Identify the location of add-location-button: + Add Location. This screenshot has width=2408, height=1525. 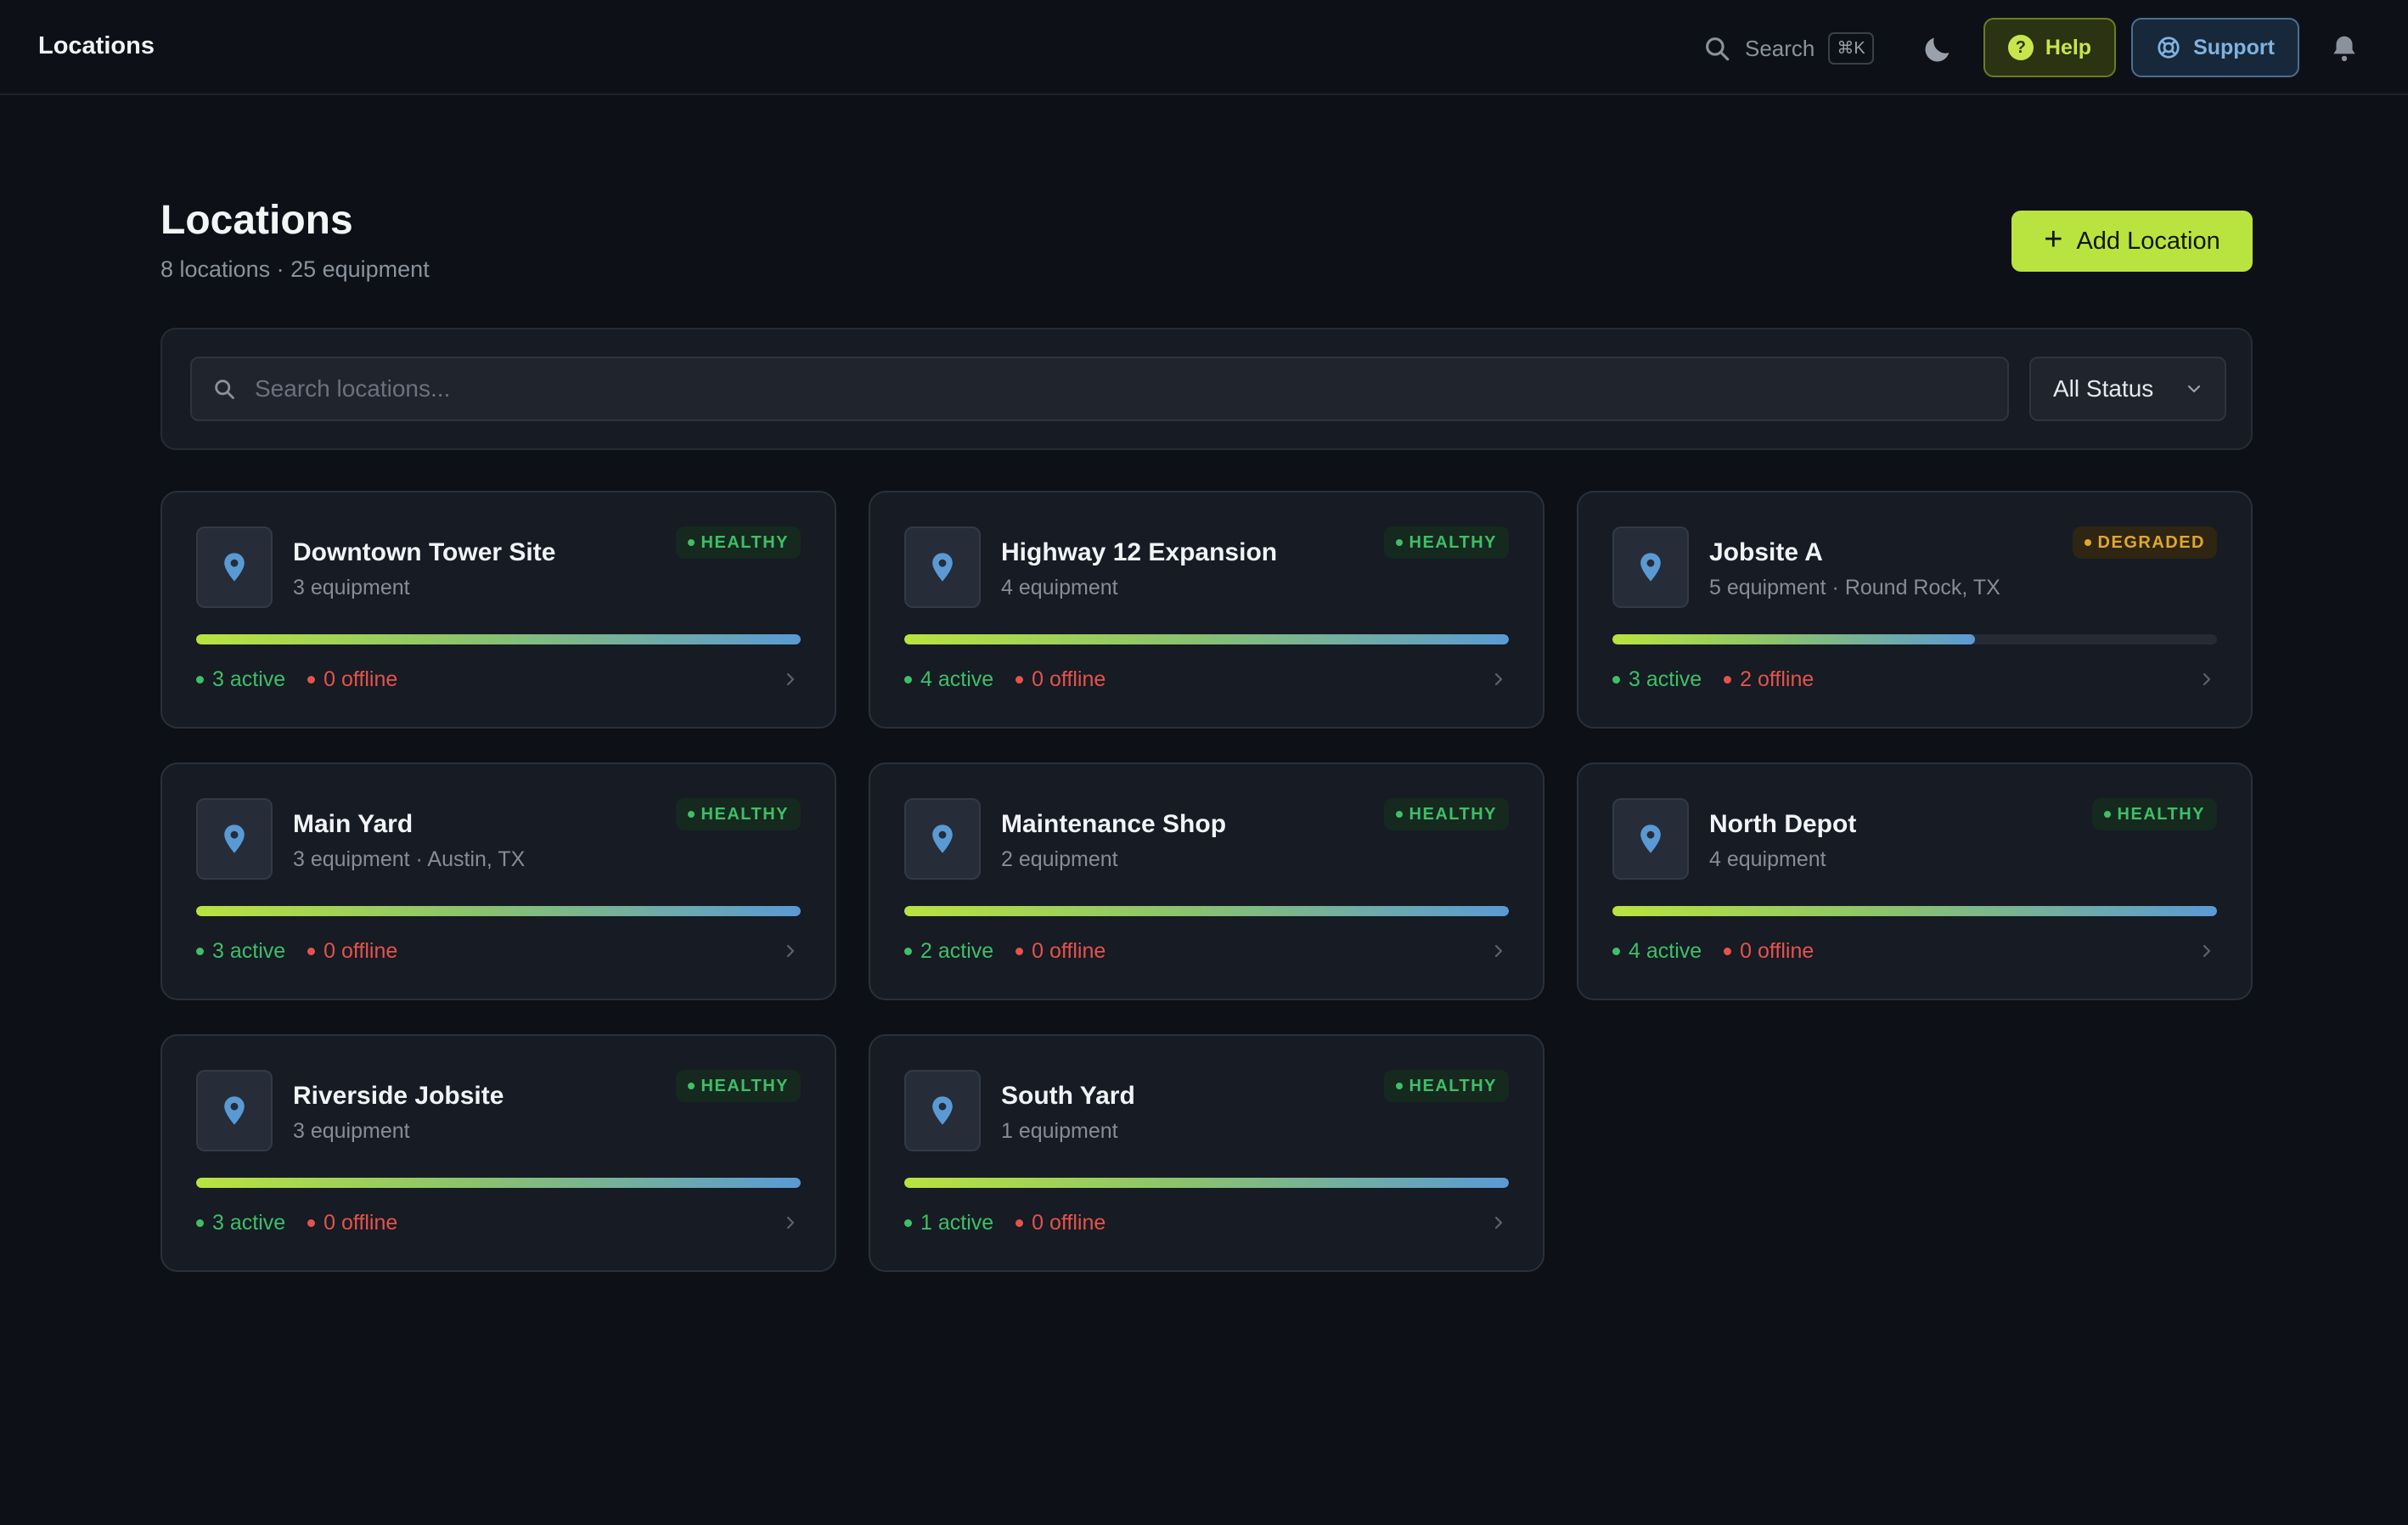
(2132, 242).